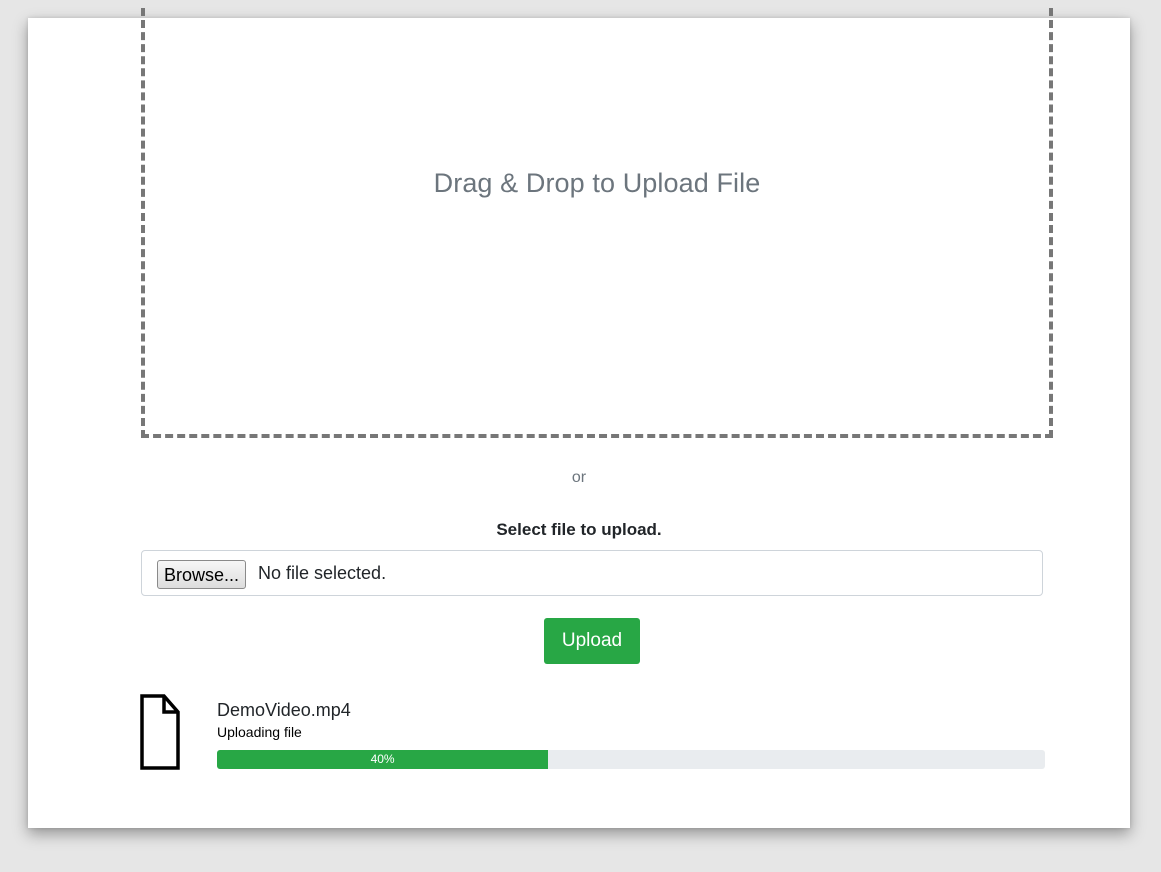 The width and height of the screenshot is (1161, 872). I want to click on upload-progress-bar: 40%, so click(383, 759).